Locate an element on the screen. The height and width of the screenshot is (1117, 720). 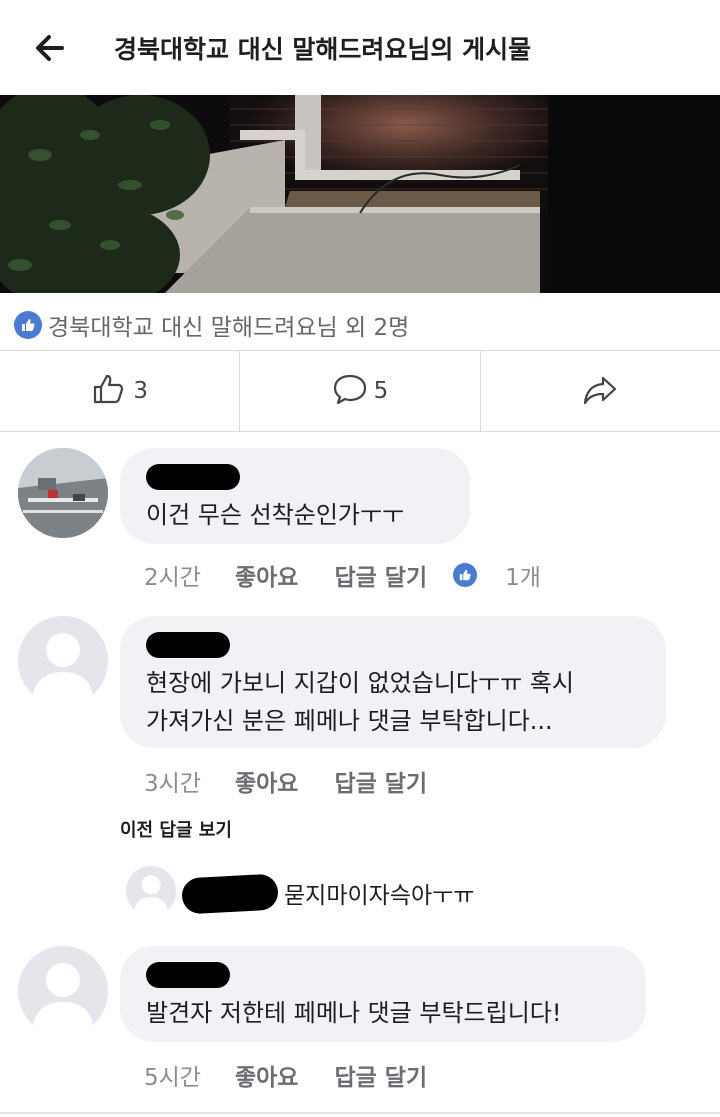
comment-button: 5 is located at coordinates (359, 391).